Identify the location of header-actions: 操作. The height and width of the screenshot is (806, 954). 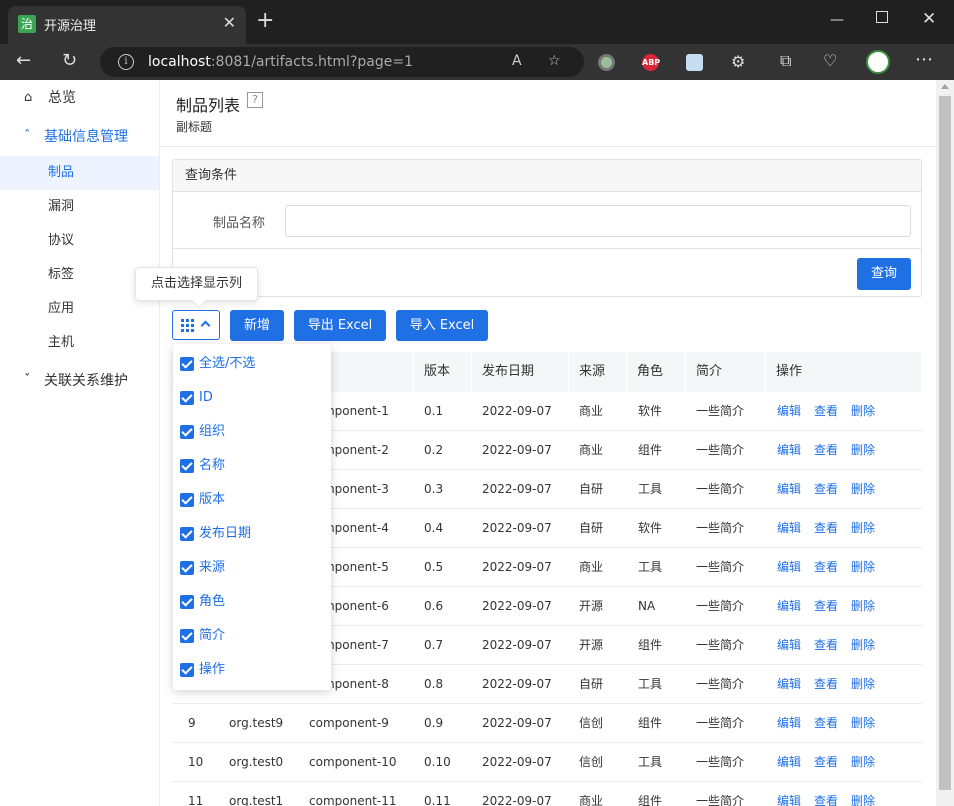
(844, 372).